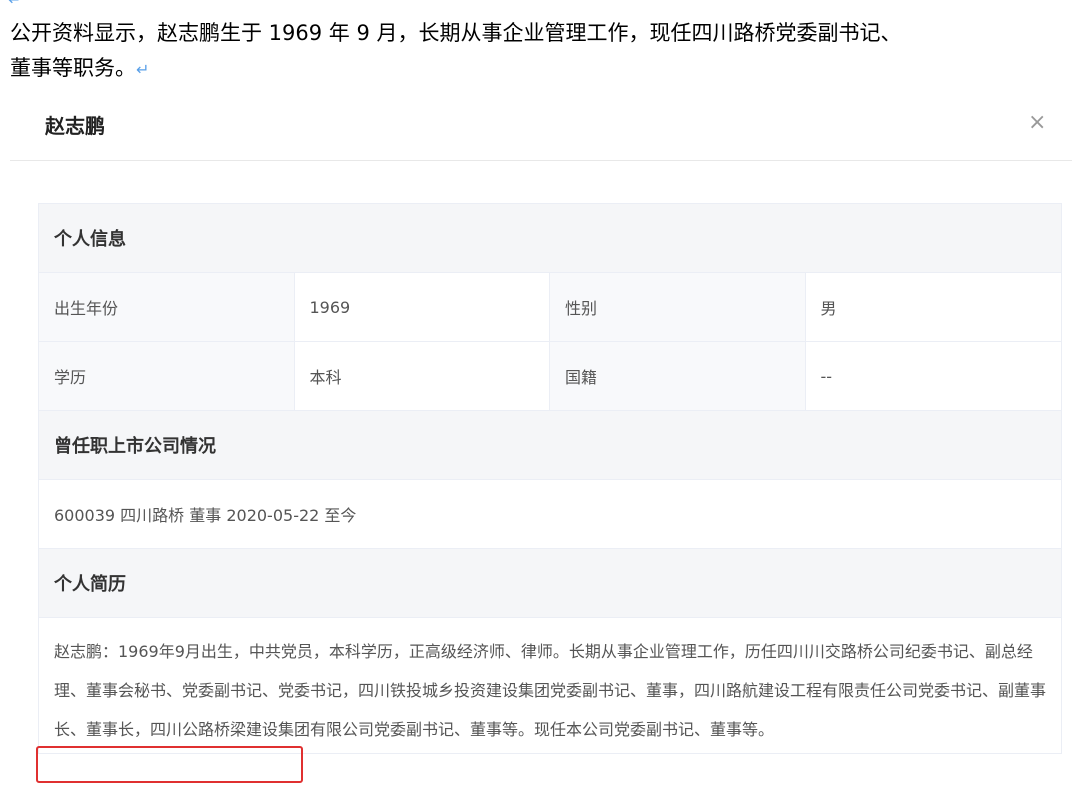 The height and width of the screenshot is (792, 1072). Describe the element at coordinates (826, 376) in the screenshot. I see `value-nationality: --` at that location.